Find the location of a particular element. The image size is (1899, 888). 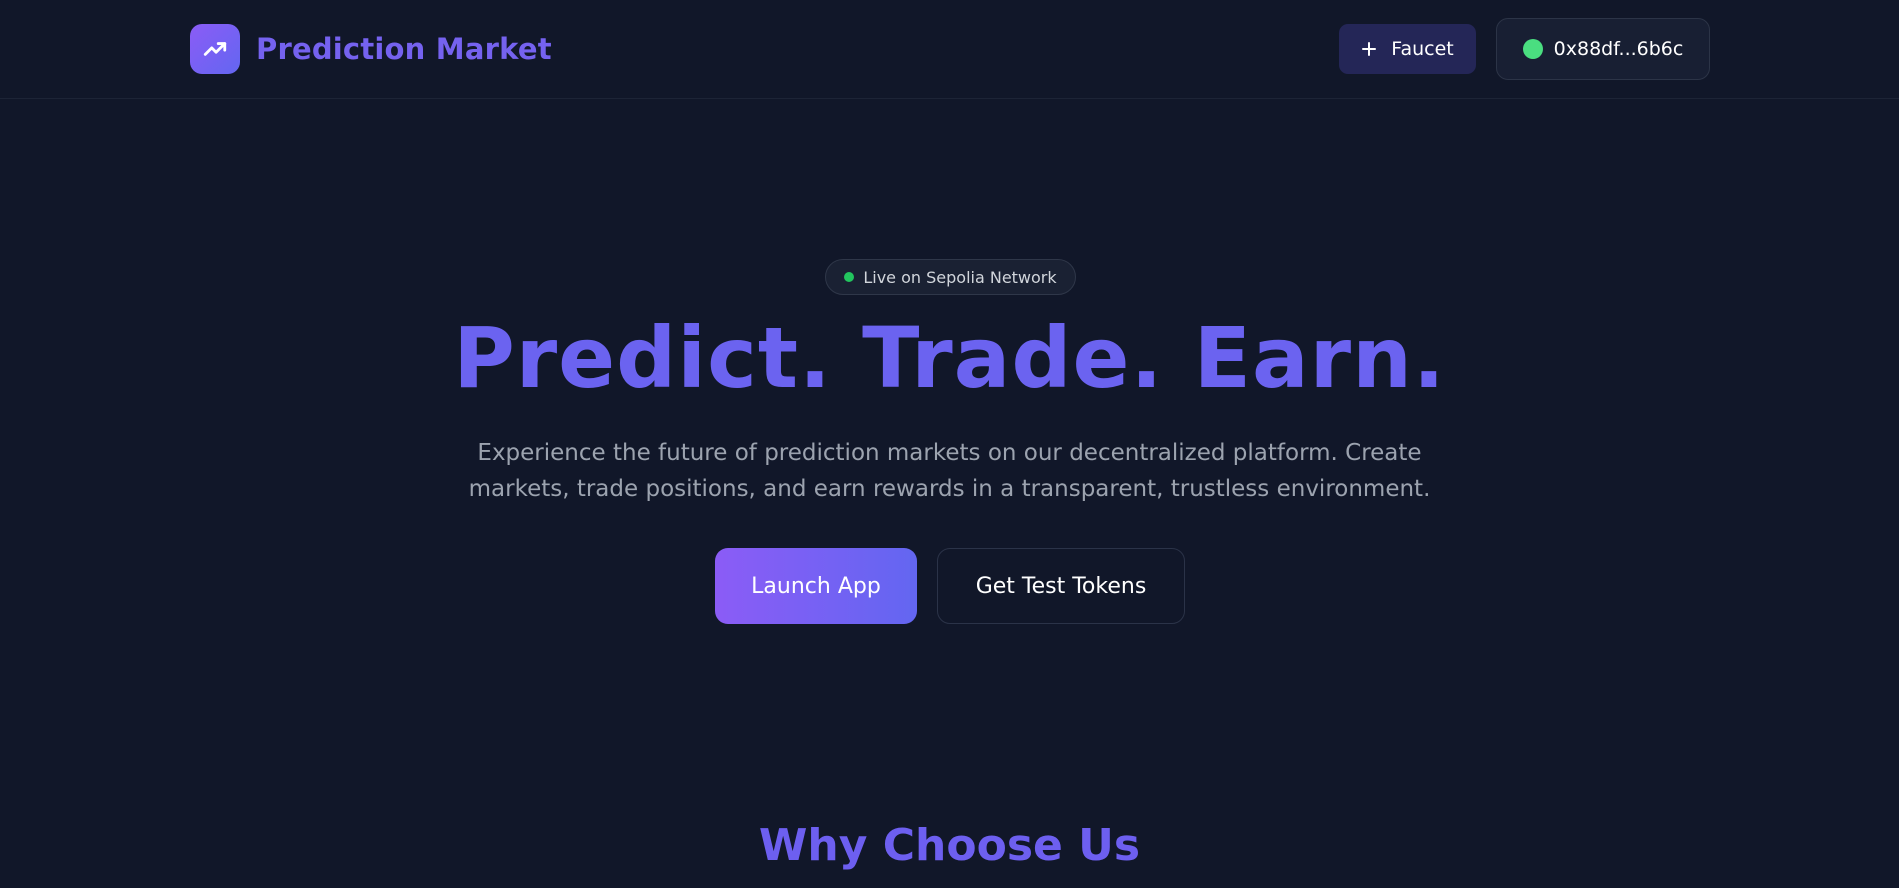

faucet-button: Faucet is located at coordinates (1407, 49).